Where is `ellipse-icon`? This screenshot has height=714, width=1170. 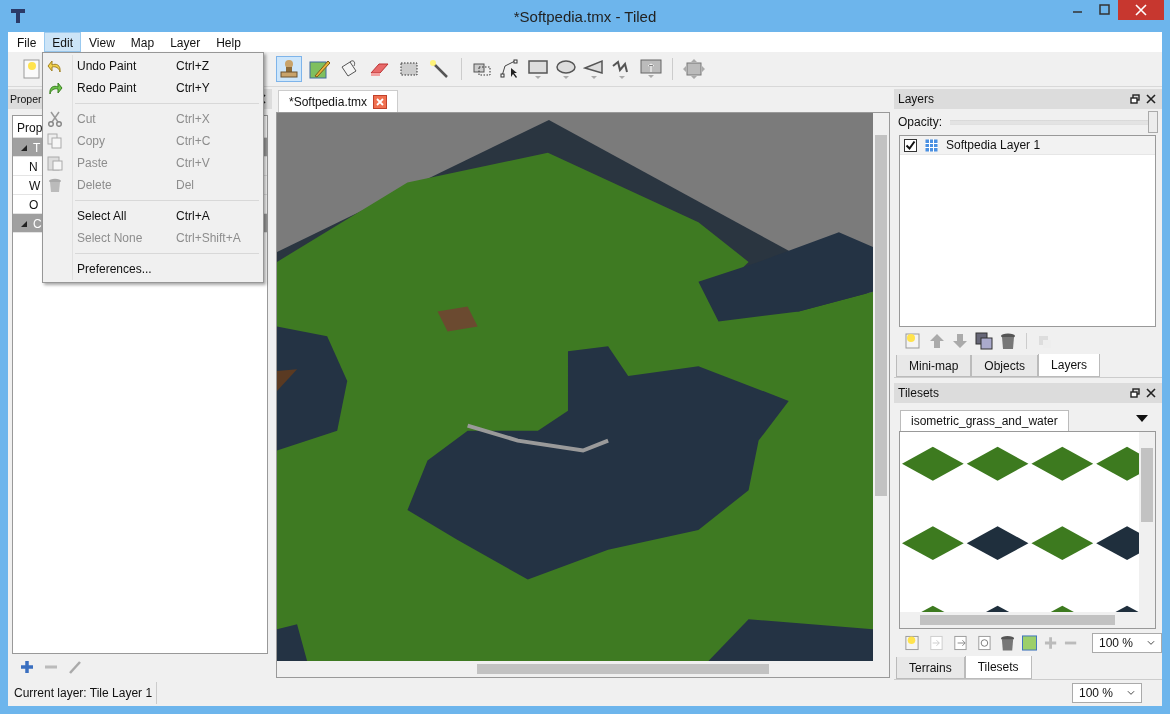
ellipse-icon is located at coordinates (566, 69).